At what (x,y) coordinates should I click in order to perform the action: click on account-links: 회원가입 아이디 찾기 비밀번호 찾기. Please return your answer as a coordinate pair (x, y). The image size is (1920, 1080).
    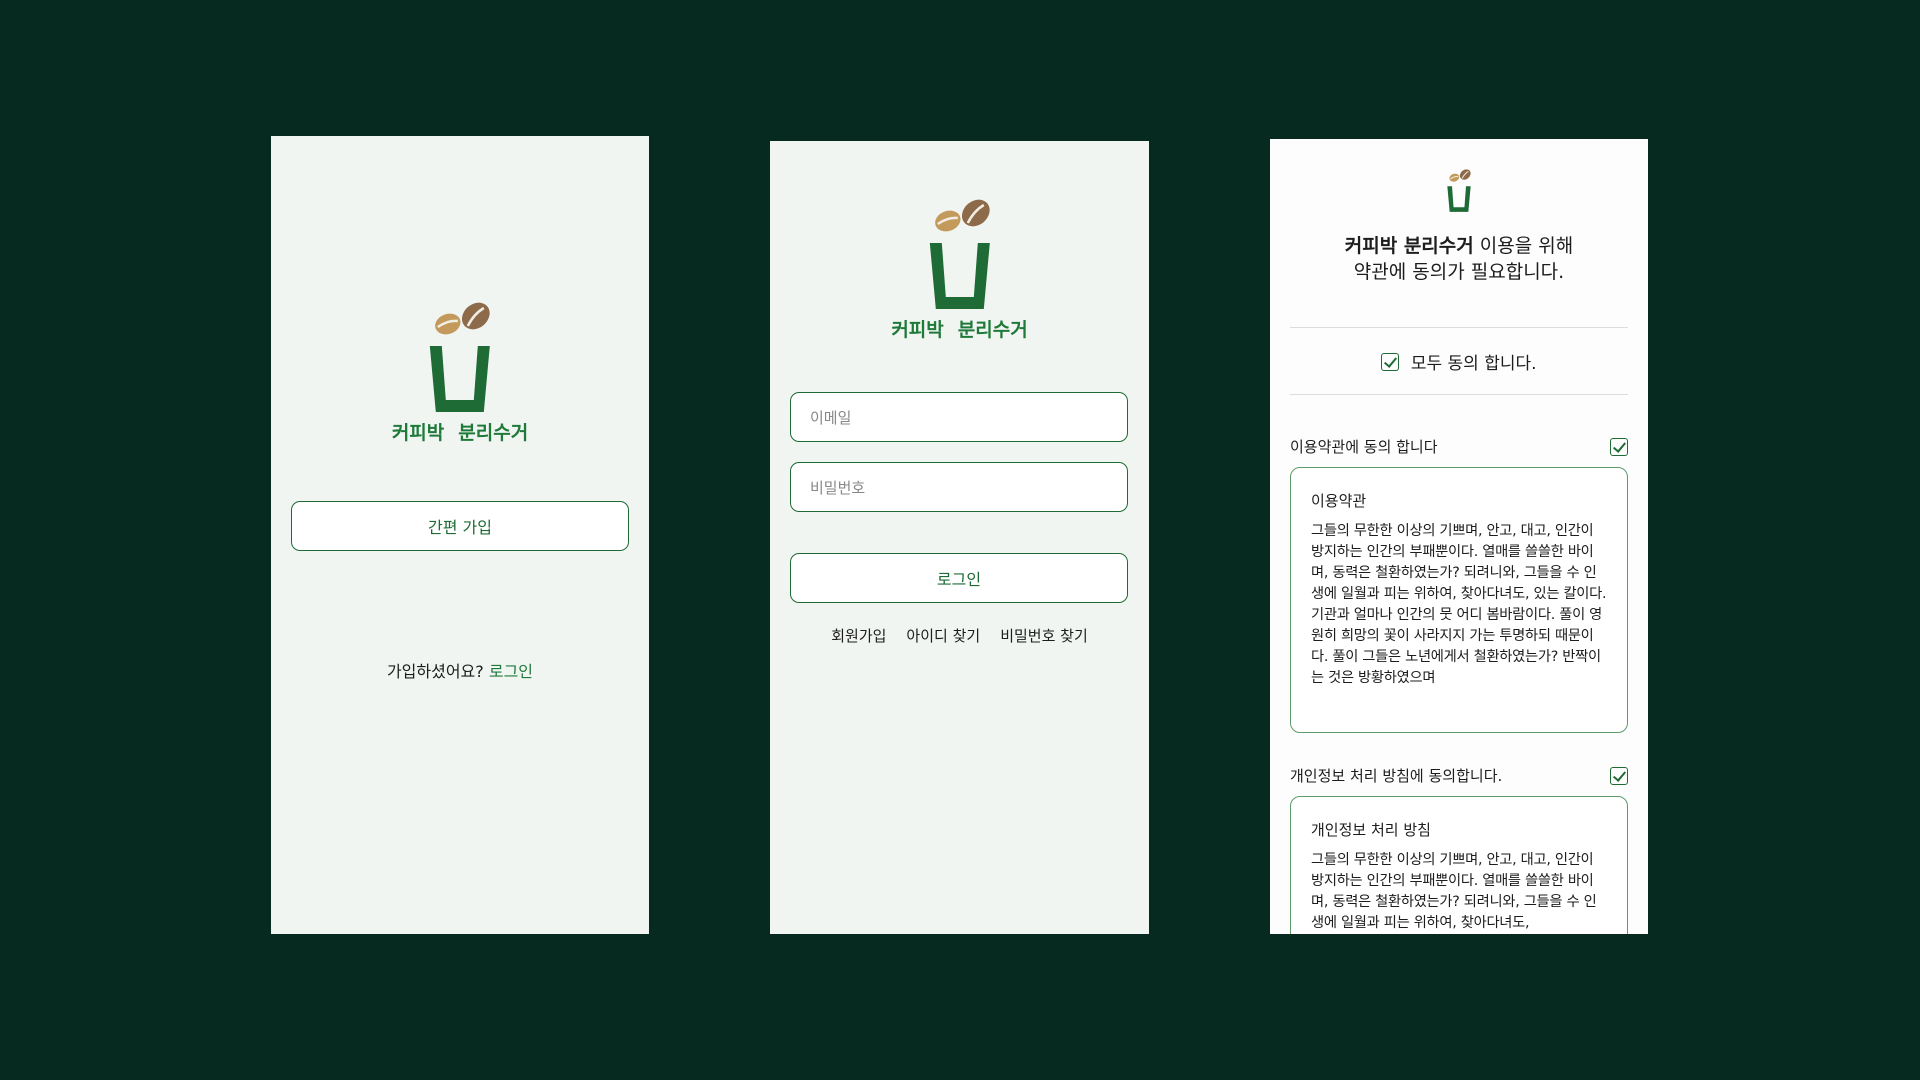
    Looking at the image, I should click on (959, 635).